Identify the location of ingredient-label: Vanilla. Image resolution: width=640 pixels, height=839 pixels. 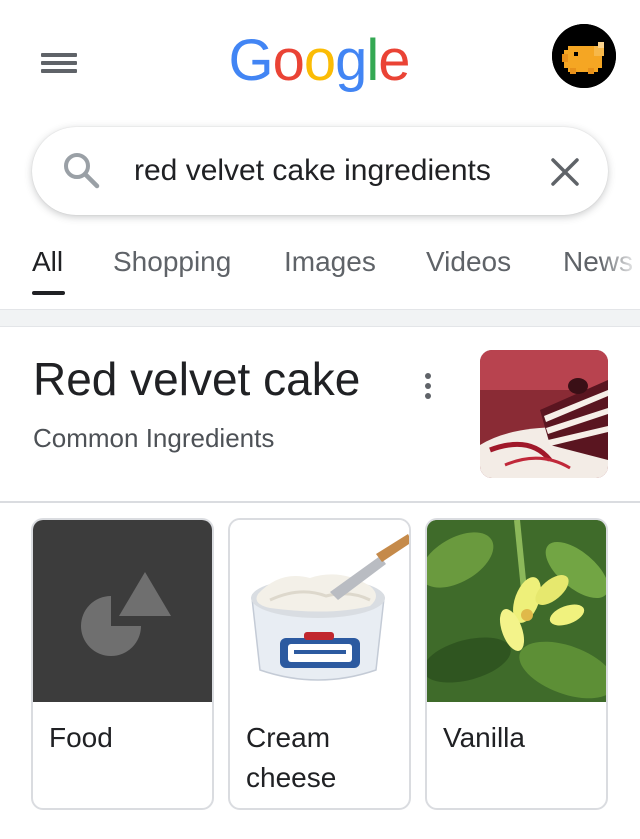
(484, 737).